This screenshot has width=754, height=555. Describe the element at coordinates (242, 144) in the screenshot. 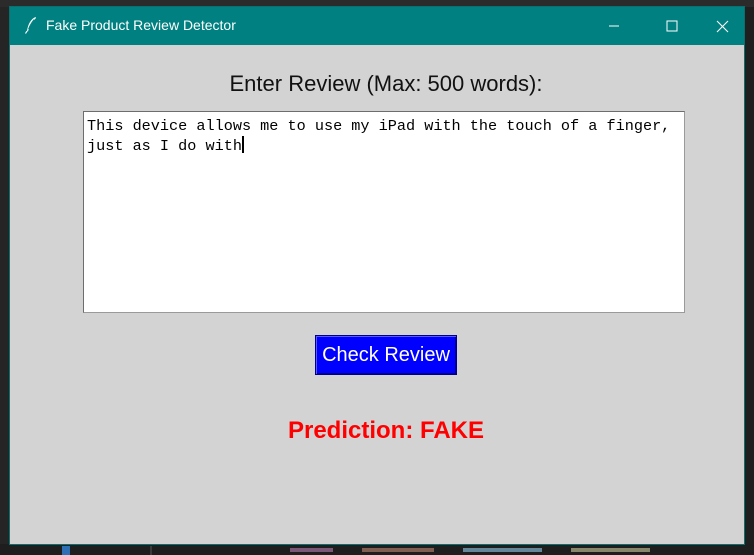

I see `text-cursor` at that location.